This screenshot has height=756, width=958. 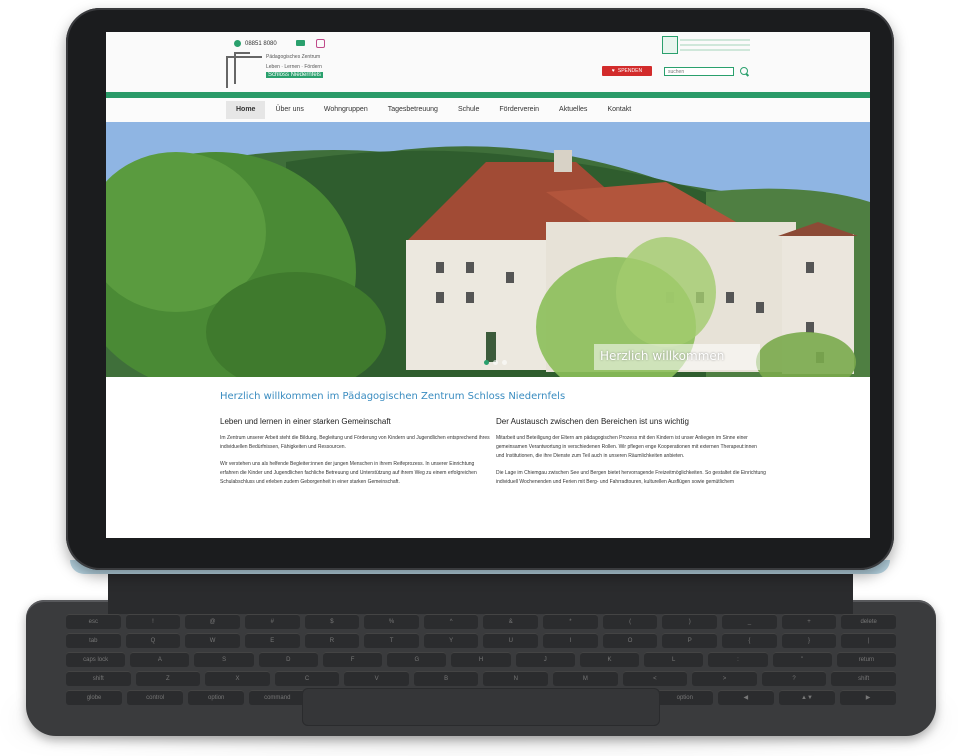 I want to click on keyboard-key: Z, so click(x=168, y=678).